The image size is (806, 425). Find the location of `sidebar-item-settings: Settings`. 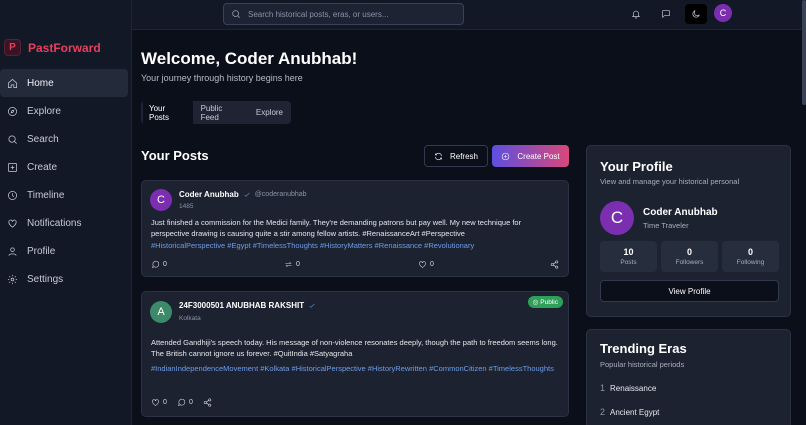

sidebar-item-settings: Settings is located at coordinates (64, 279).